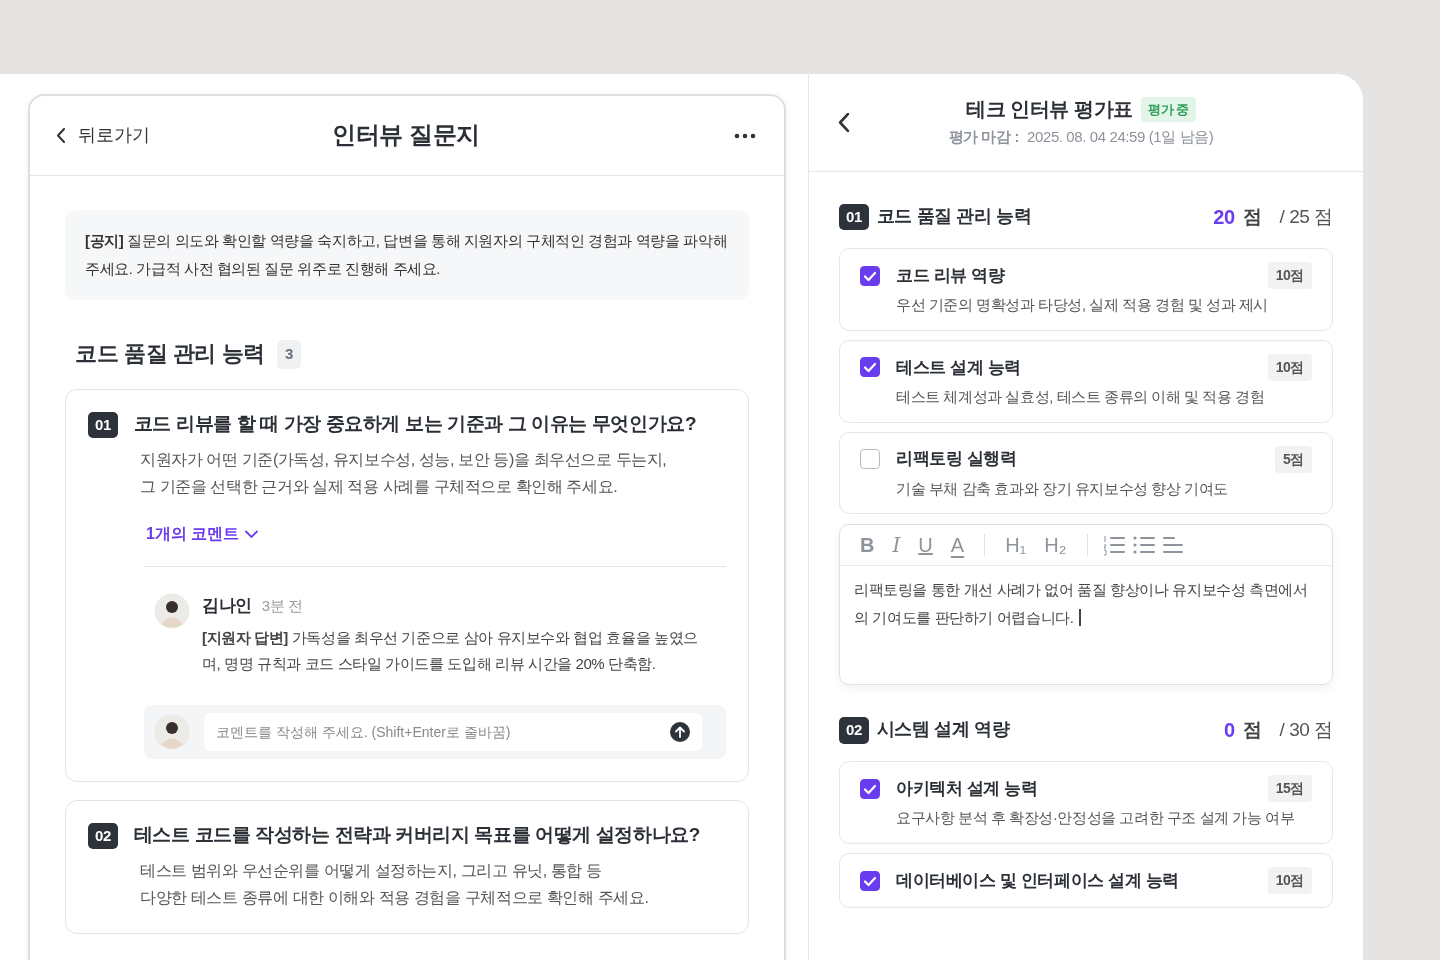 The width and height of the screenshot is (1440, 960). Describe the element at coordinates (854, 217) in the screenshot. I see `section-number: 01` at that location.